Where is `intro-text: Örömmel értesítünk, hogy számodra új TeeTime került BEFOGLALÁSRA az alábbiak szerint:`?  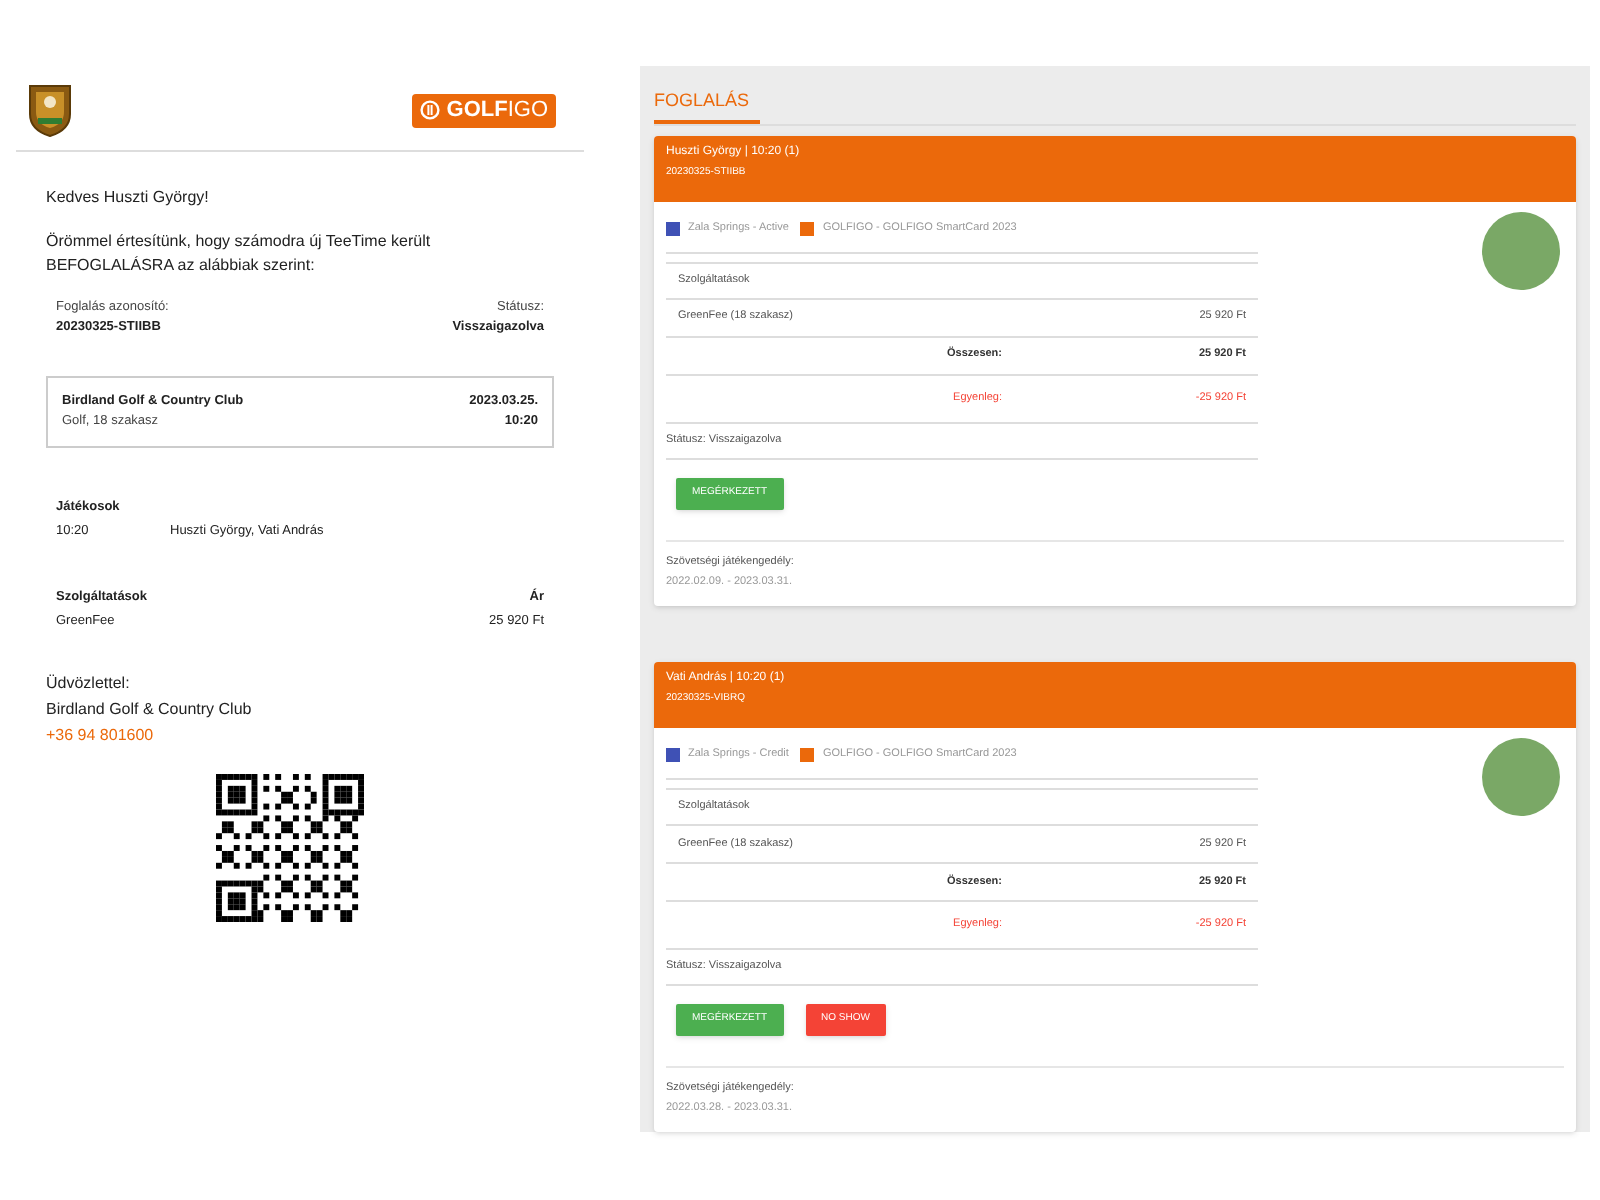
intro-text: Örömmel értesítünk, hogy számodra új TeeTime került BEFOGLALÁSRA az alábbiak szerint: is located at coordinates (239, 254).